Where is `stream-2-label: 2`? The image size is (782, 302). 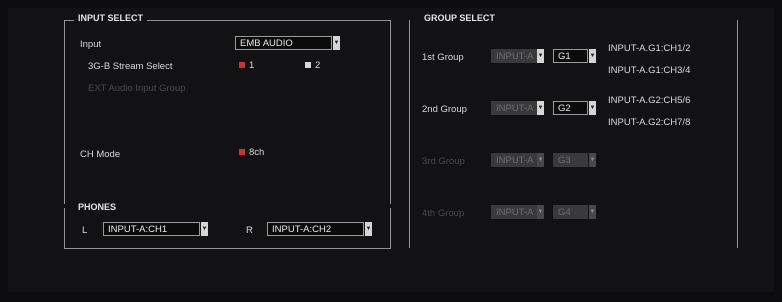 stream-2-label: 2 is located at coordinates (318, 65).